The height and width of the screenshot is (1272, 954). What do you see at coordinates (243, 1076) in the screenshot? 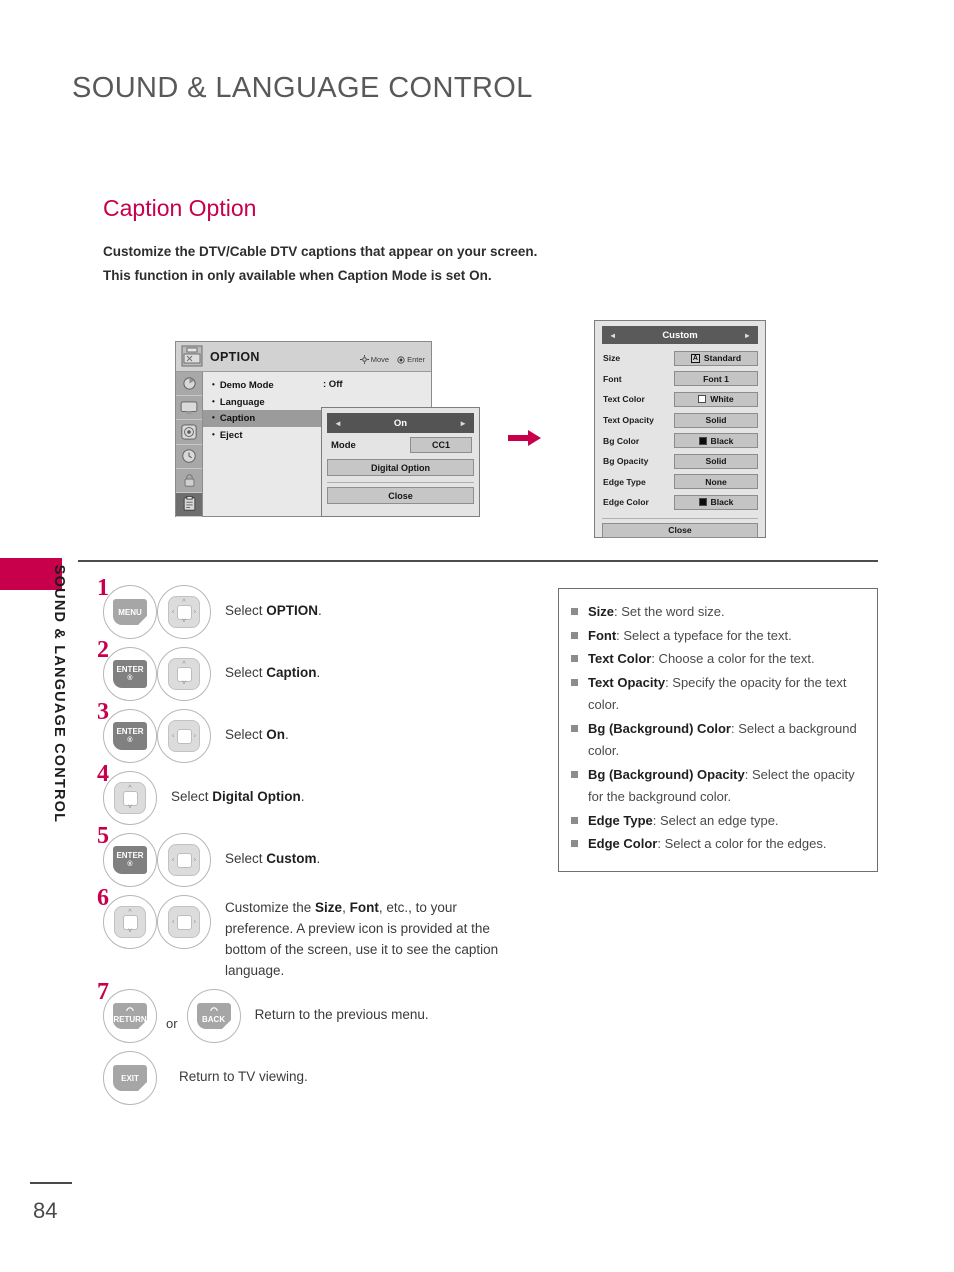
I see `step-exit-text: Return to TV viewing.` at bounding box center [243, 1076].